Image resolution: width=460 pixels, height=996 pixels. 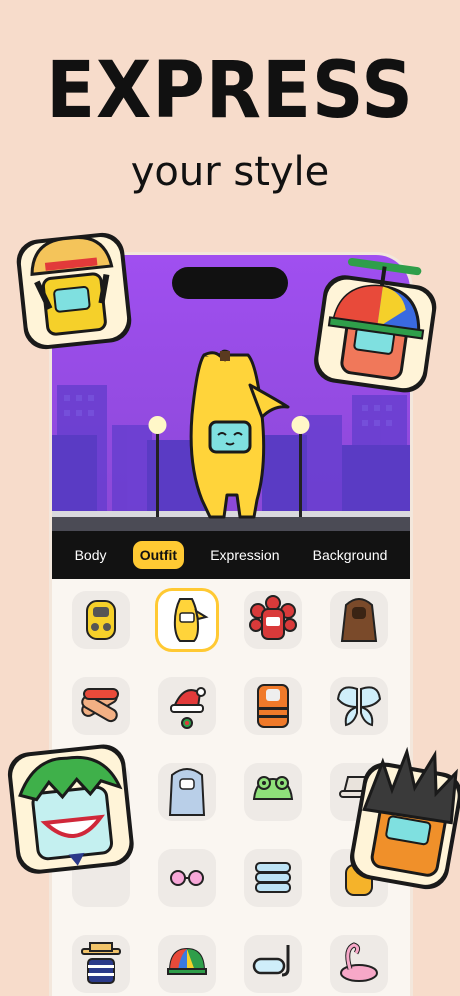 I want to click on hazmat-suit-icon, so click(x=101, y=620).